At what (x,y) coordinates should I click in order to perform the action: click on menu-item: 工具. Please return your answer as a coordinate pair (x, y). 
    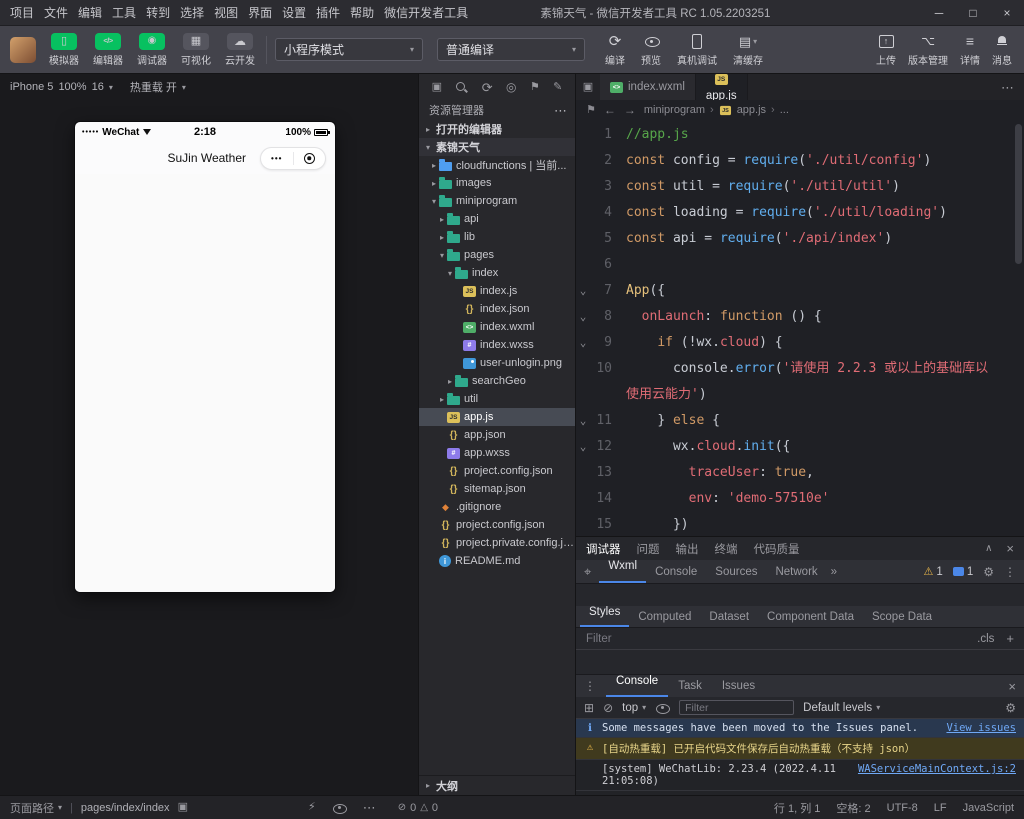
    Looking at the image, I should click on (124, 12).